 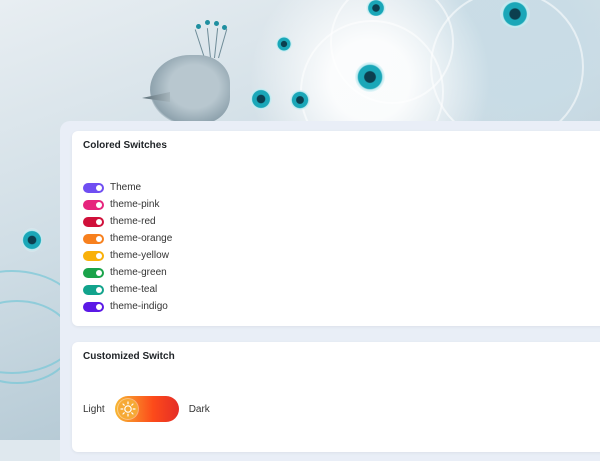 I want to click on light-label: Light, so click(x=94, y=409).